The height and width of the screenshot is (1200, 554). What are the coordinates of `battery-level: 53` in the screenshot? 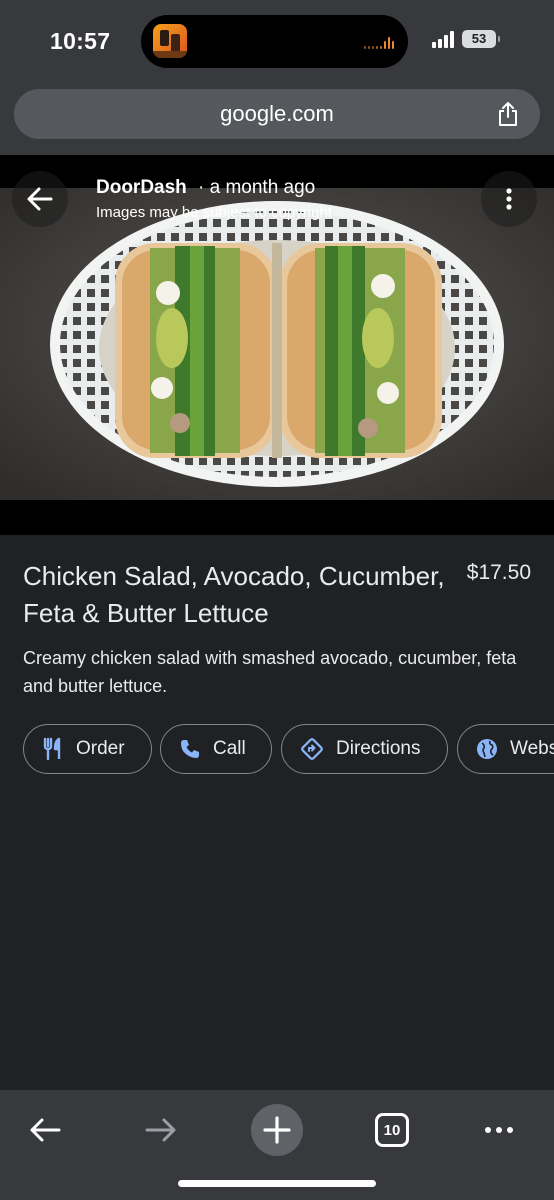 It's located at (479, 38).